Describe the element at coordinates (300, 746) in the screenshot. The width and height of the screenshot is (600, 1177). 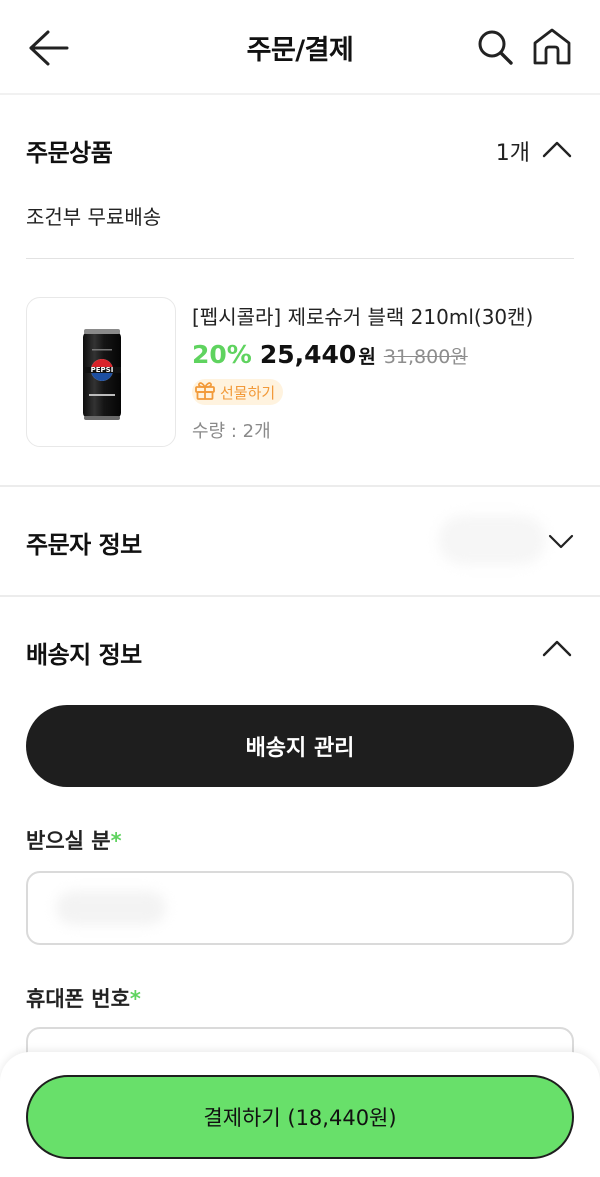
I see `manage-address-button: 배송지 관리` at that location.